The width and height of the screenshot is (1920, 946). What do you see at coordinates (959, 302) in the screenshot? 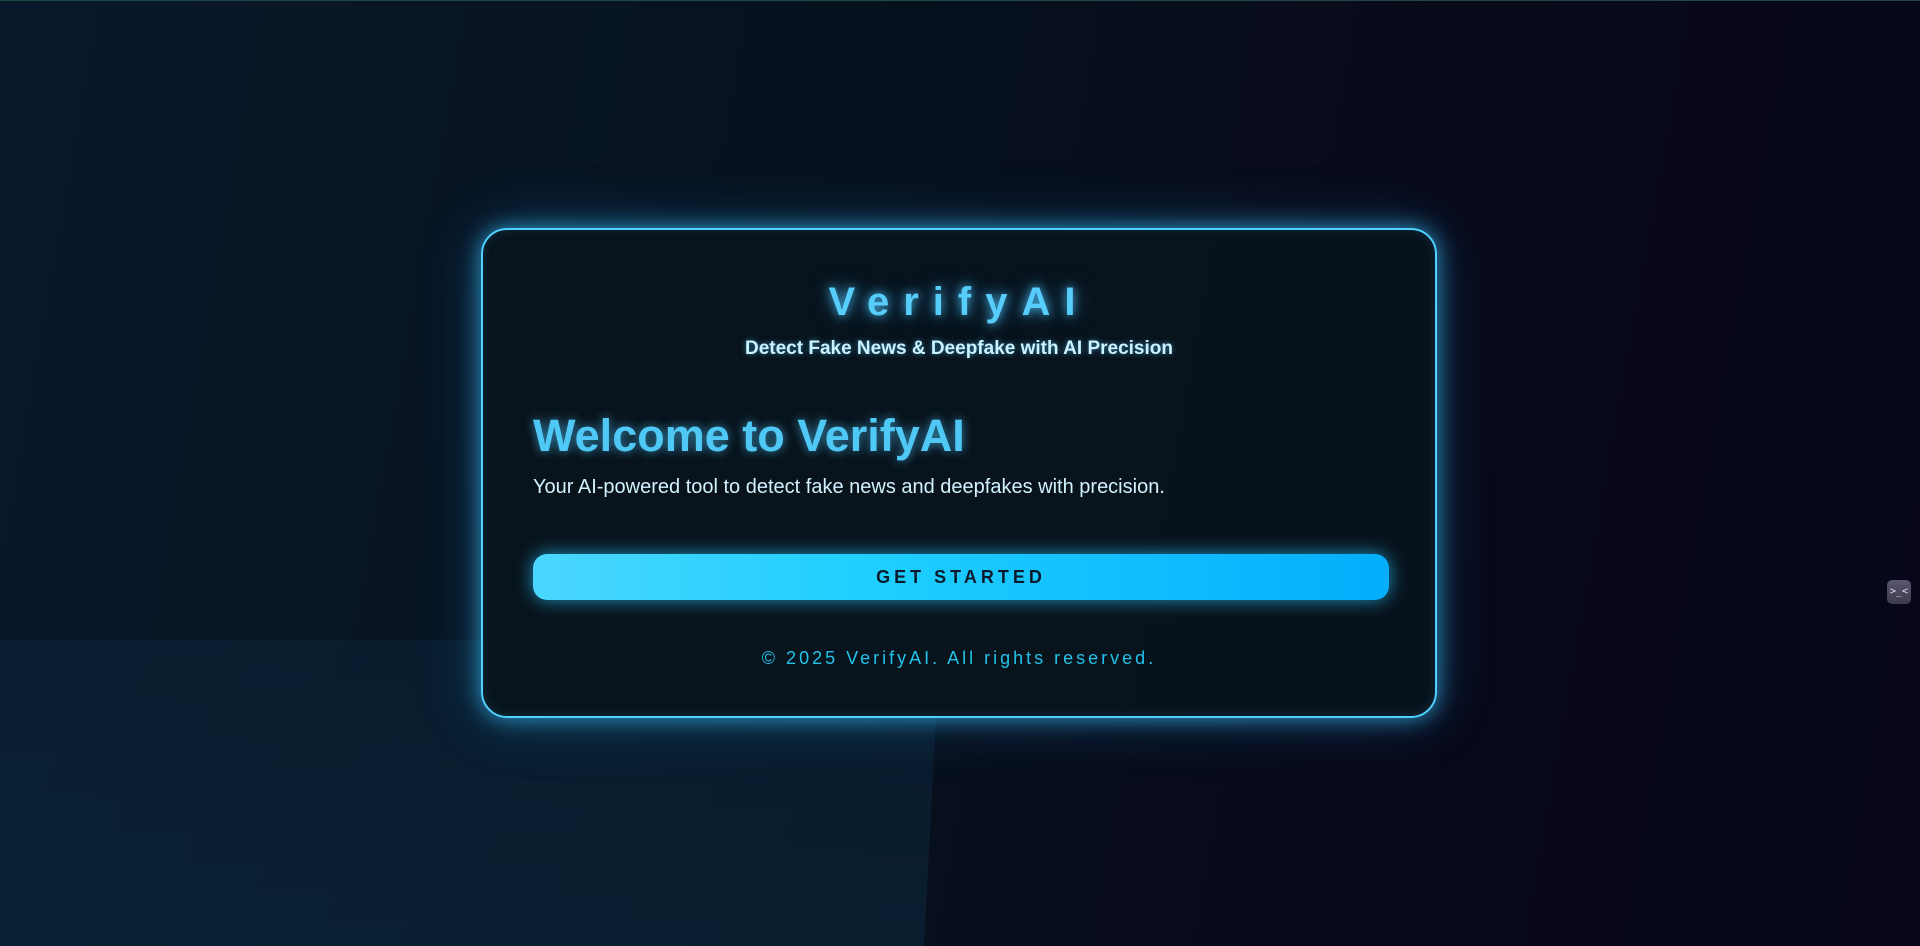
I see `app-logo: VerifyAI` at bounding box center [959, 302].